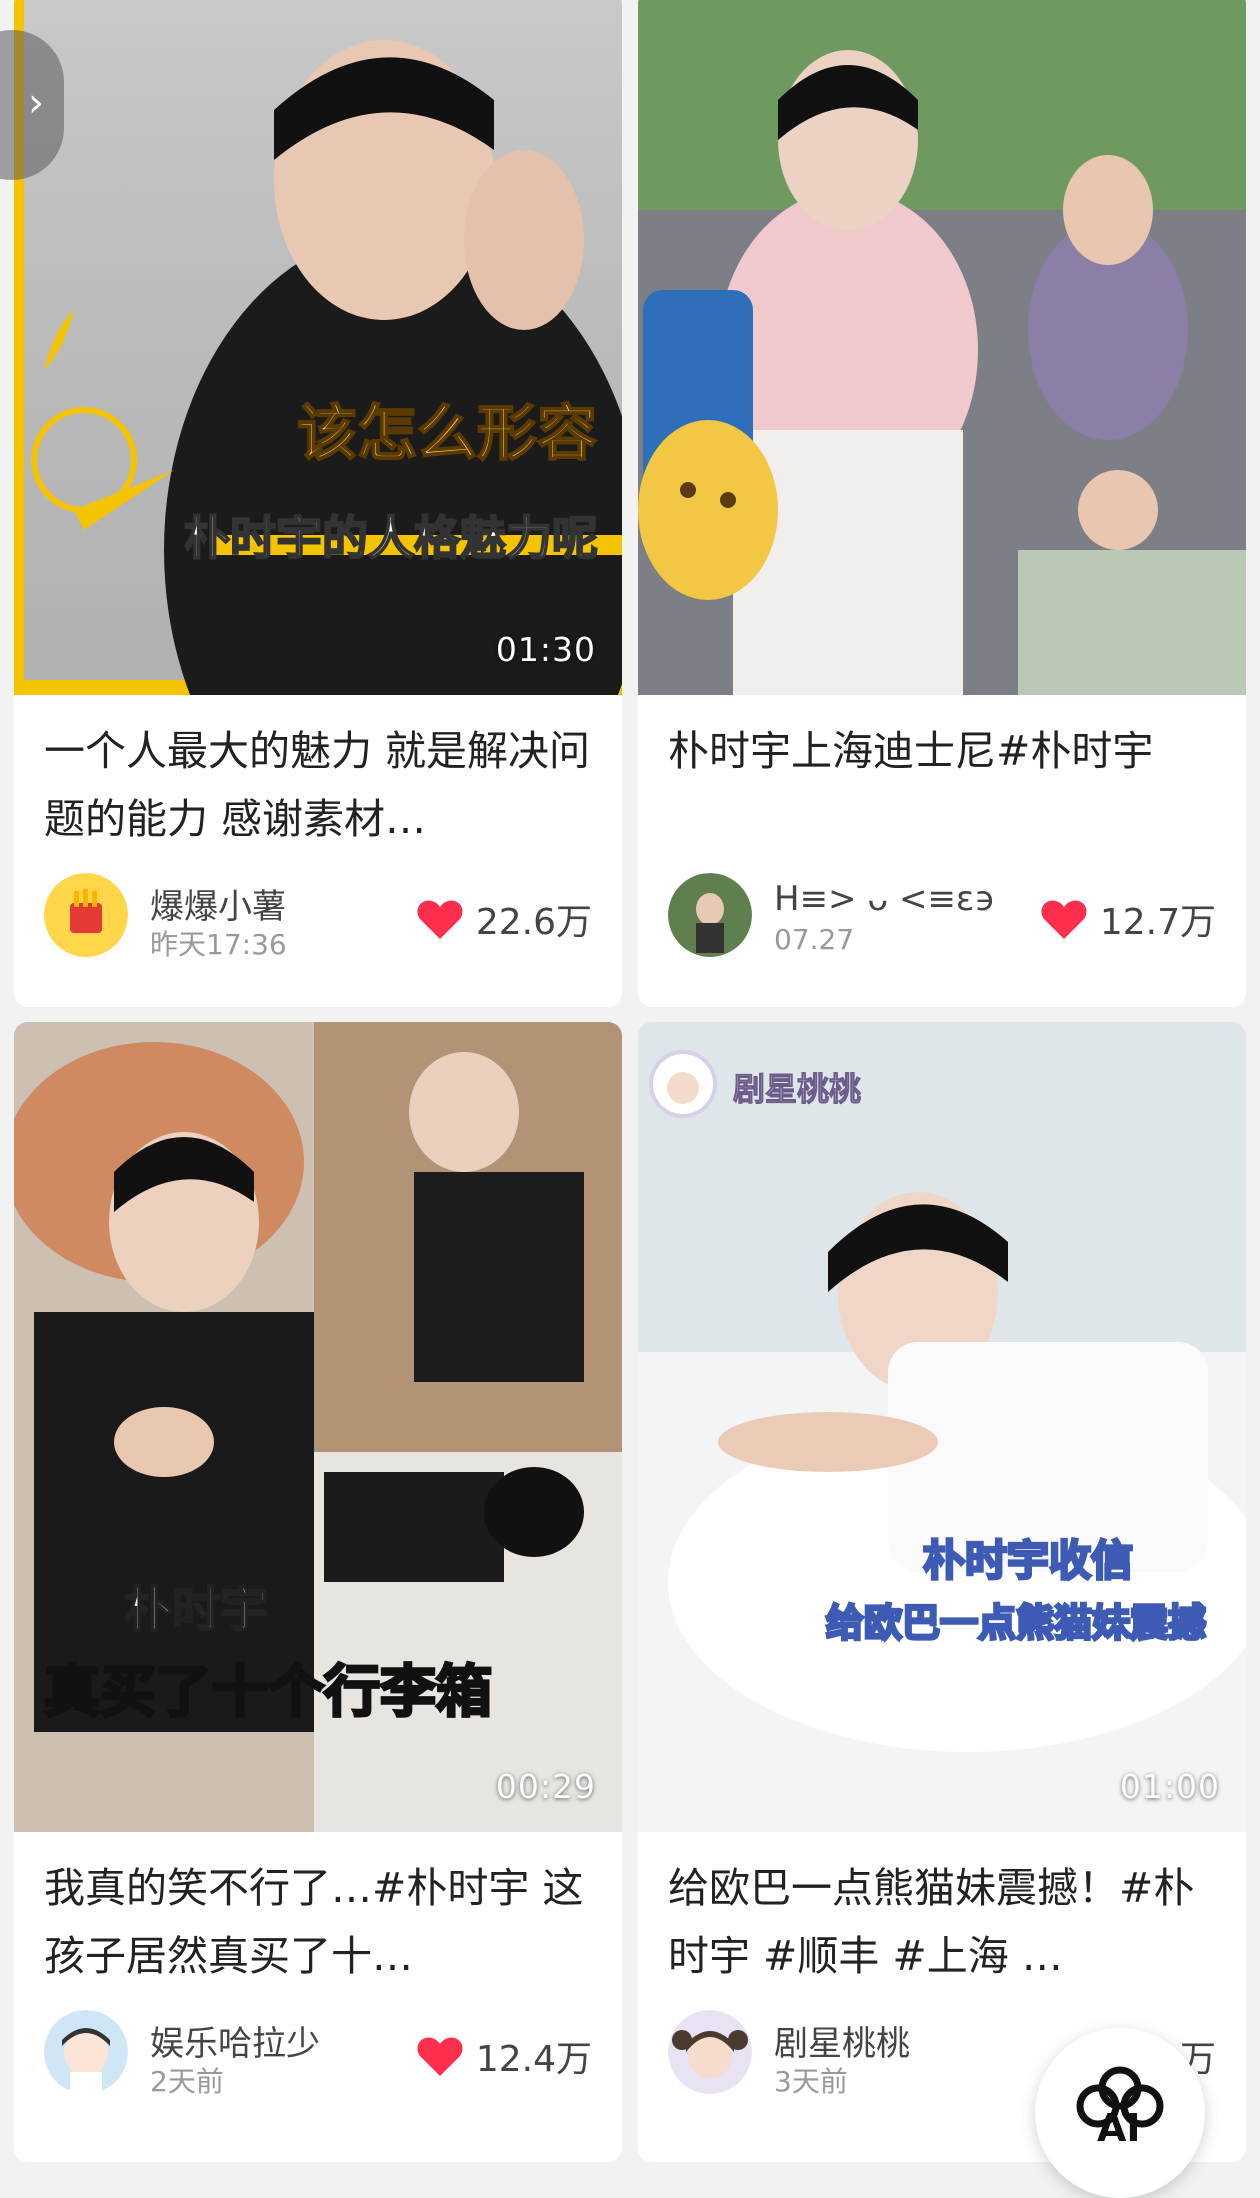 This screenshot has height=2198, width=1260. Describe the element at coordinates (1169, 1786) in the screenshot. I see `video-duration: 01:00` at that location.